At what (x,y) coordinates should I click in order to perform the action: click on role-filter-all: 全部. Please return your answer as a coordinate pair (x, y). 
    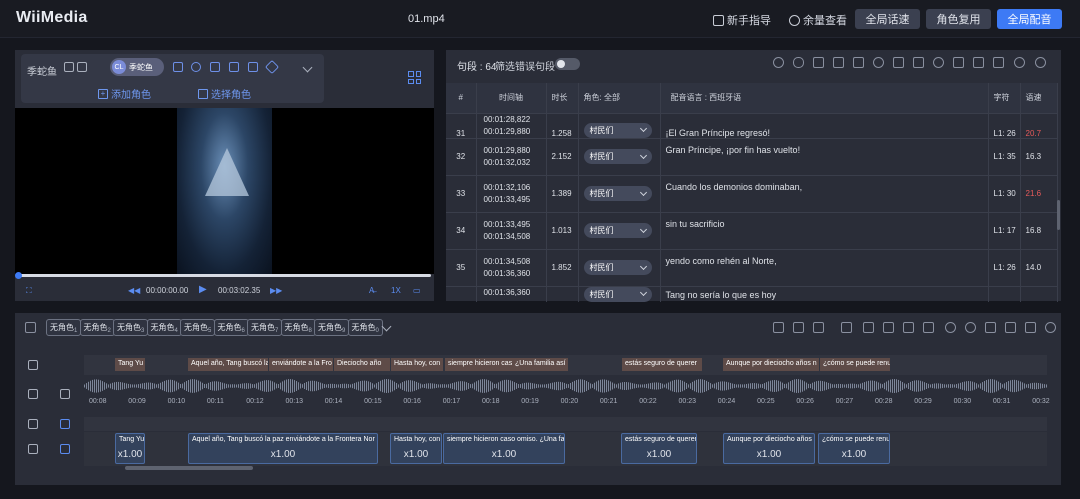
    Looking at the image, I should click on (612, 97).